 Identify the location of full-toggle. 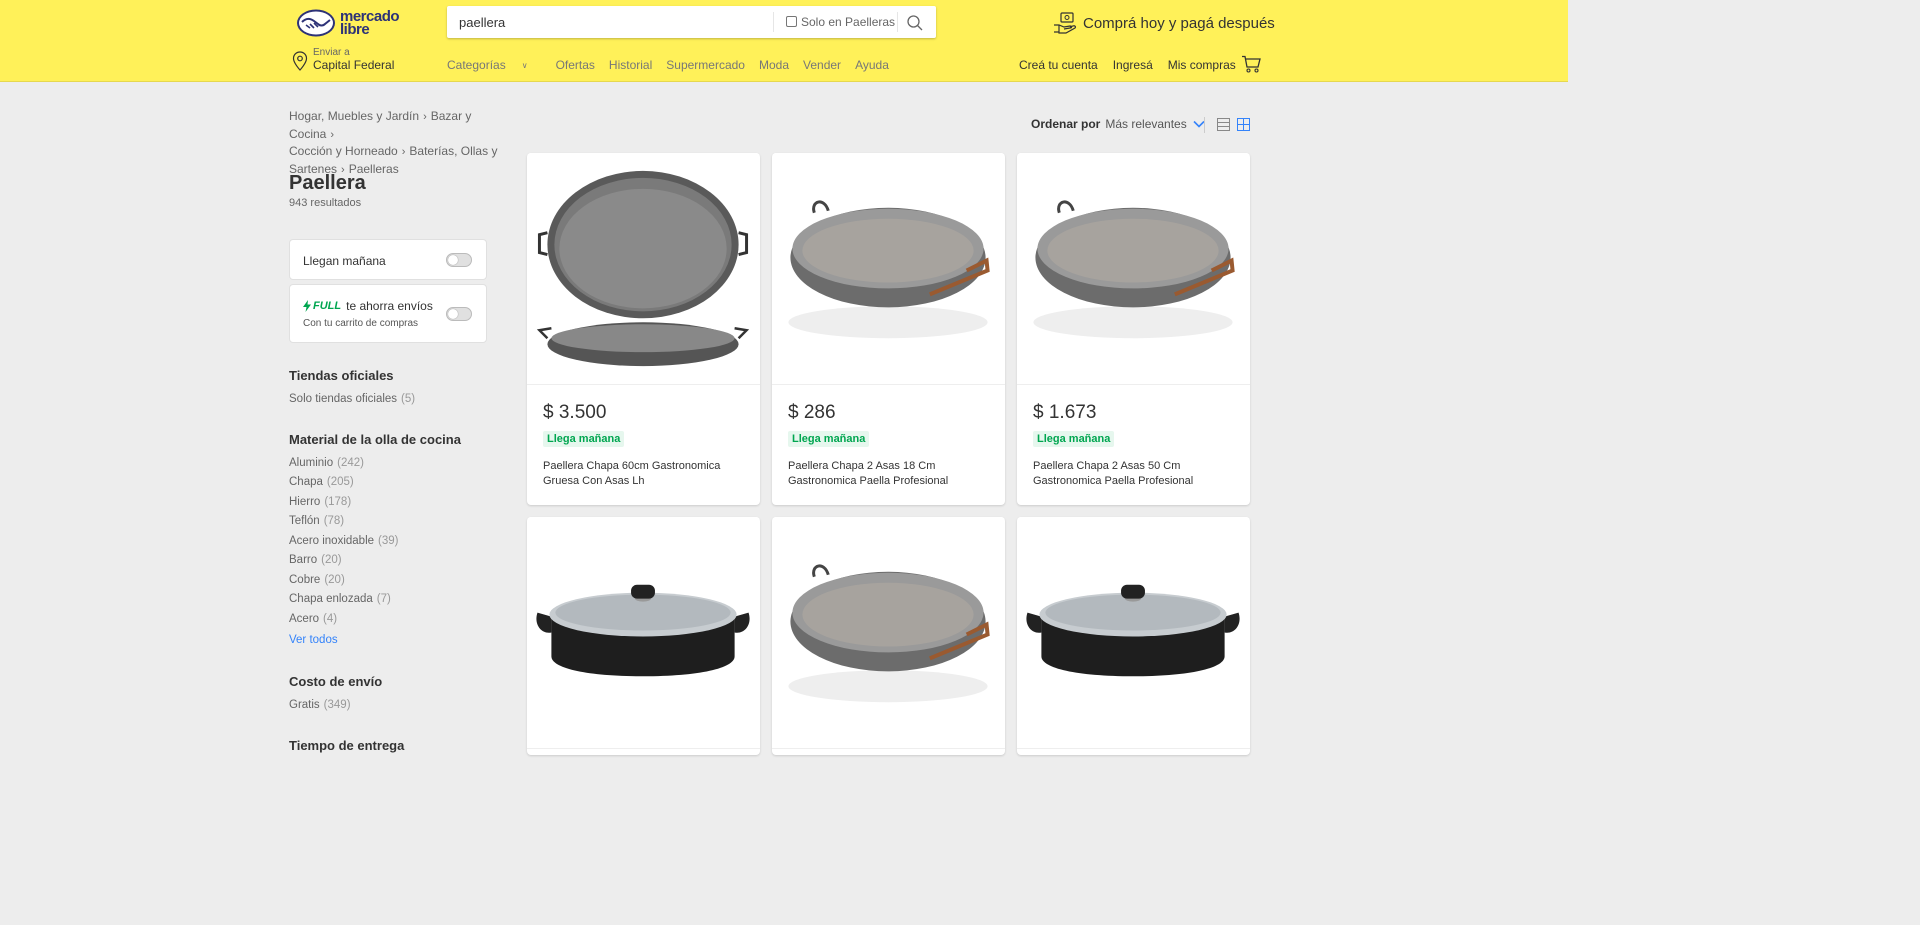
(459, 314).